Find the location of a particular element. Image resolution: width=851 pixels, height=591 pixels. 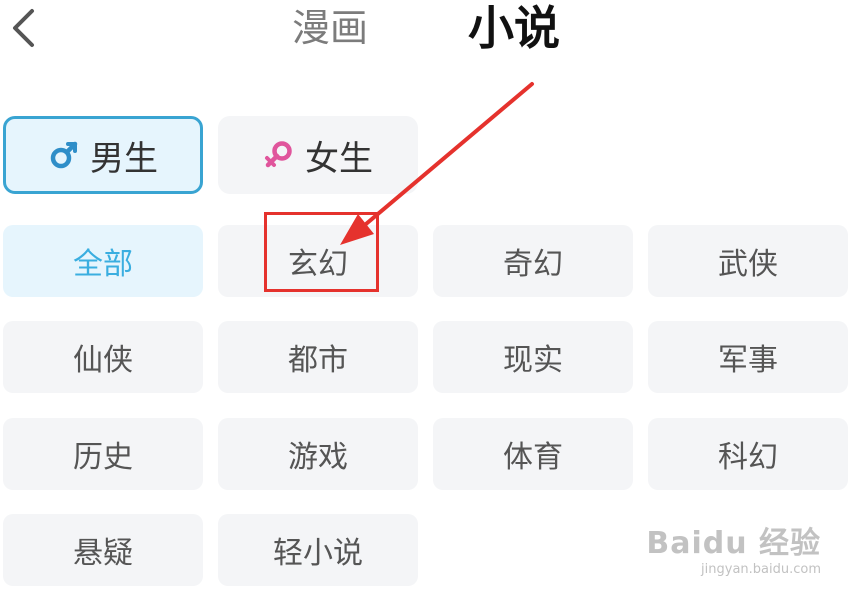

gender-male-label: 男生 is located at coordinates (124, 158).